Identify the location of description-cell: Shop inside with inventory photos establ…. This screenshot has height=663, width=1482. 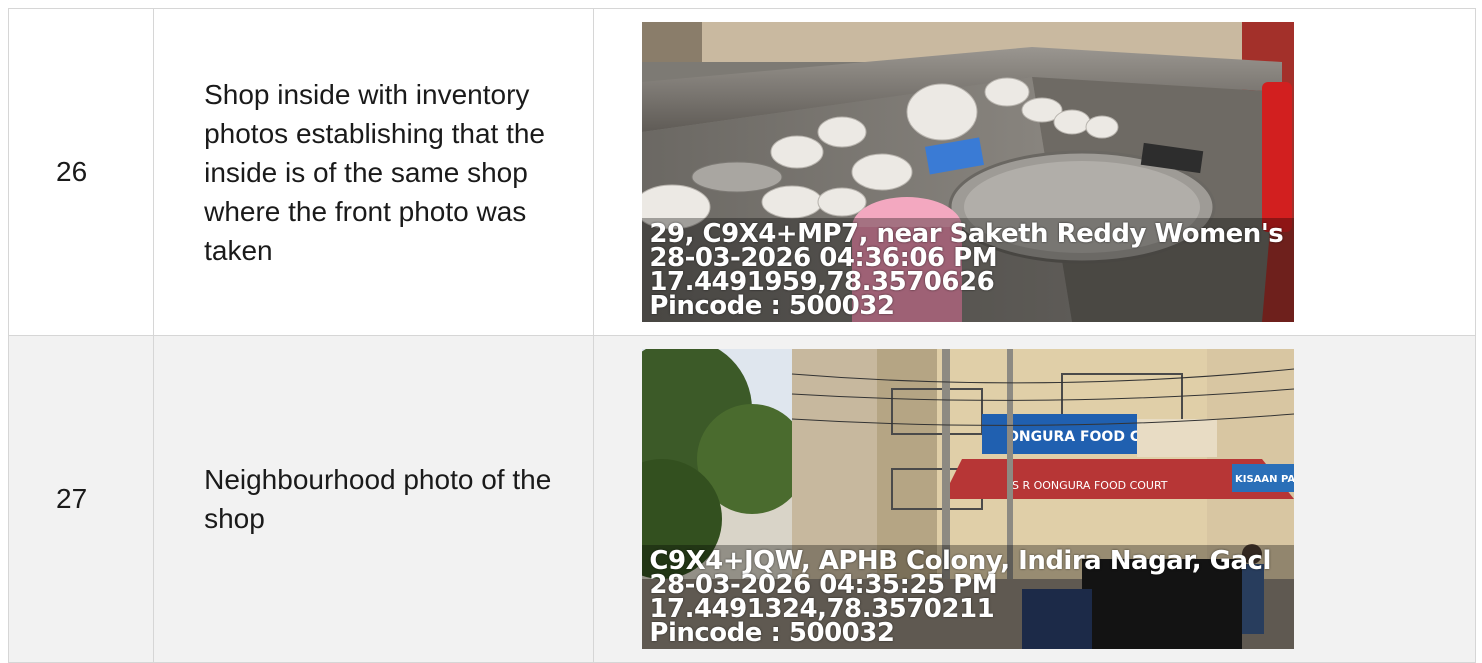
(374, 172).